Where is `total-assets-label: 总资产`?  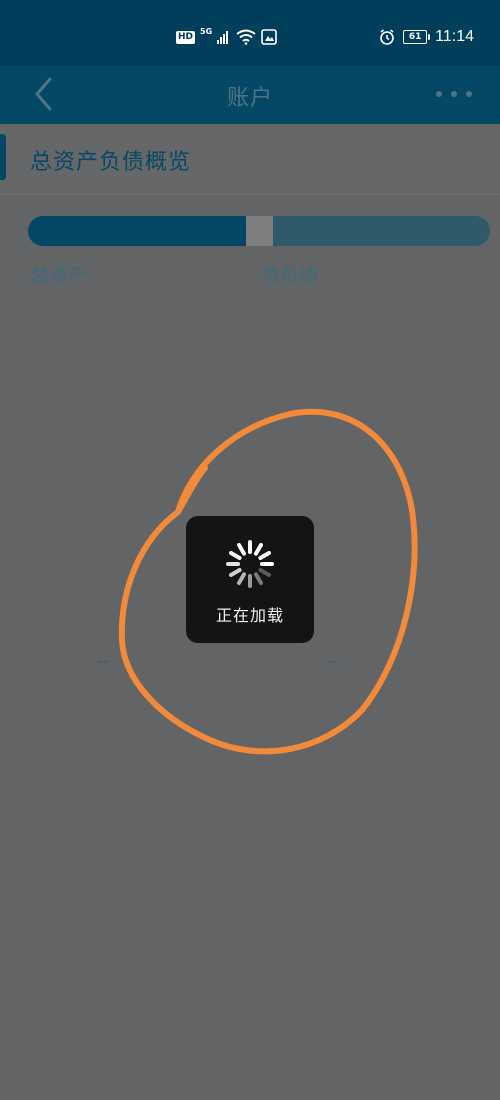 total-assets-label: 总资产 is located at coordinates (59, 276).